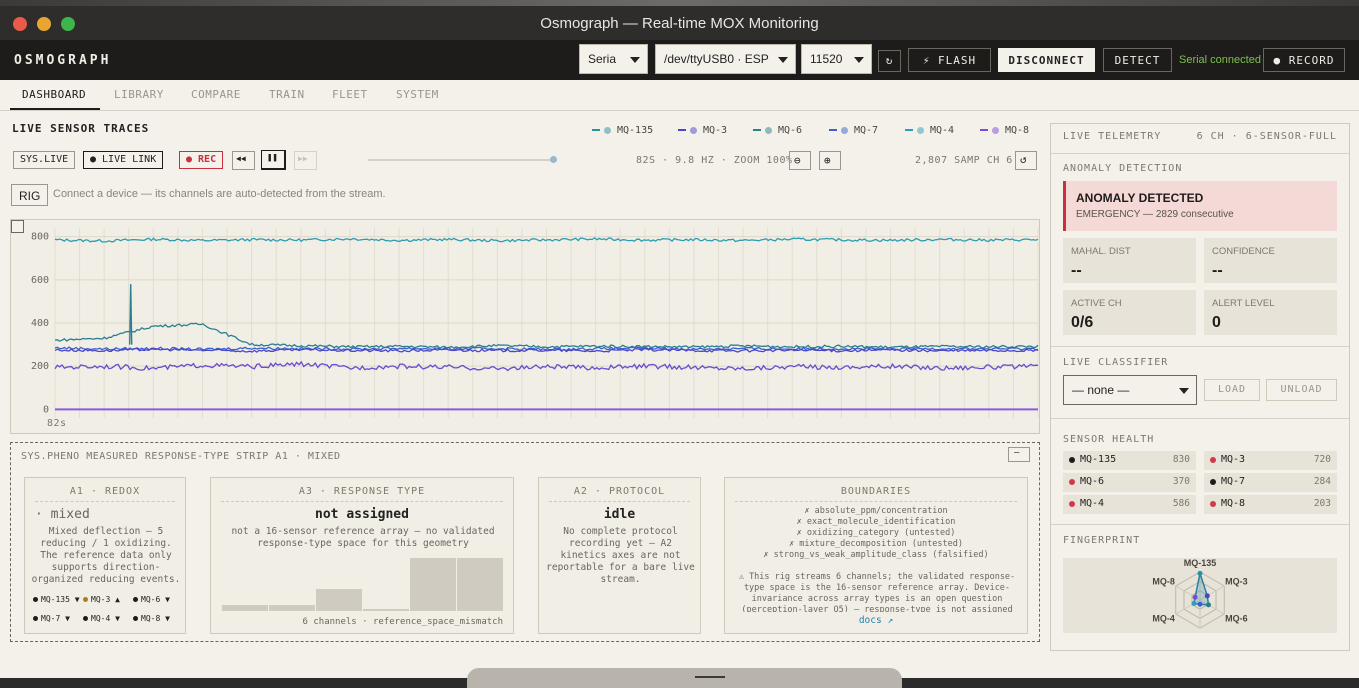 The width and height of the screenshot is (1359, 688). I want to click on scrub-slider-handle, so click(553, 159).